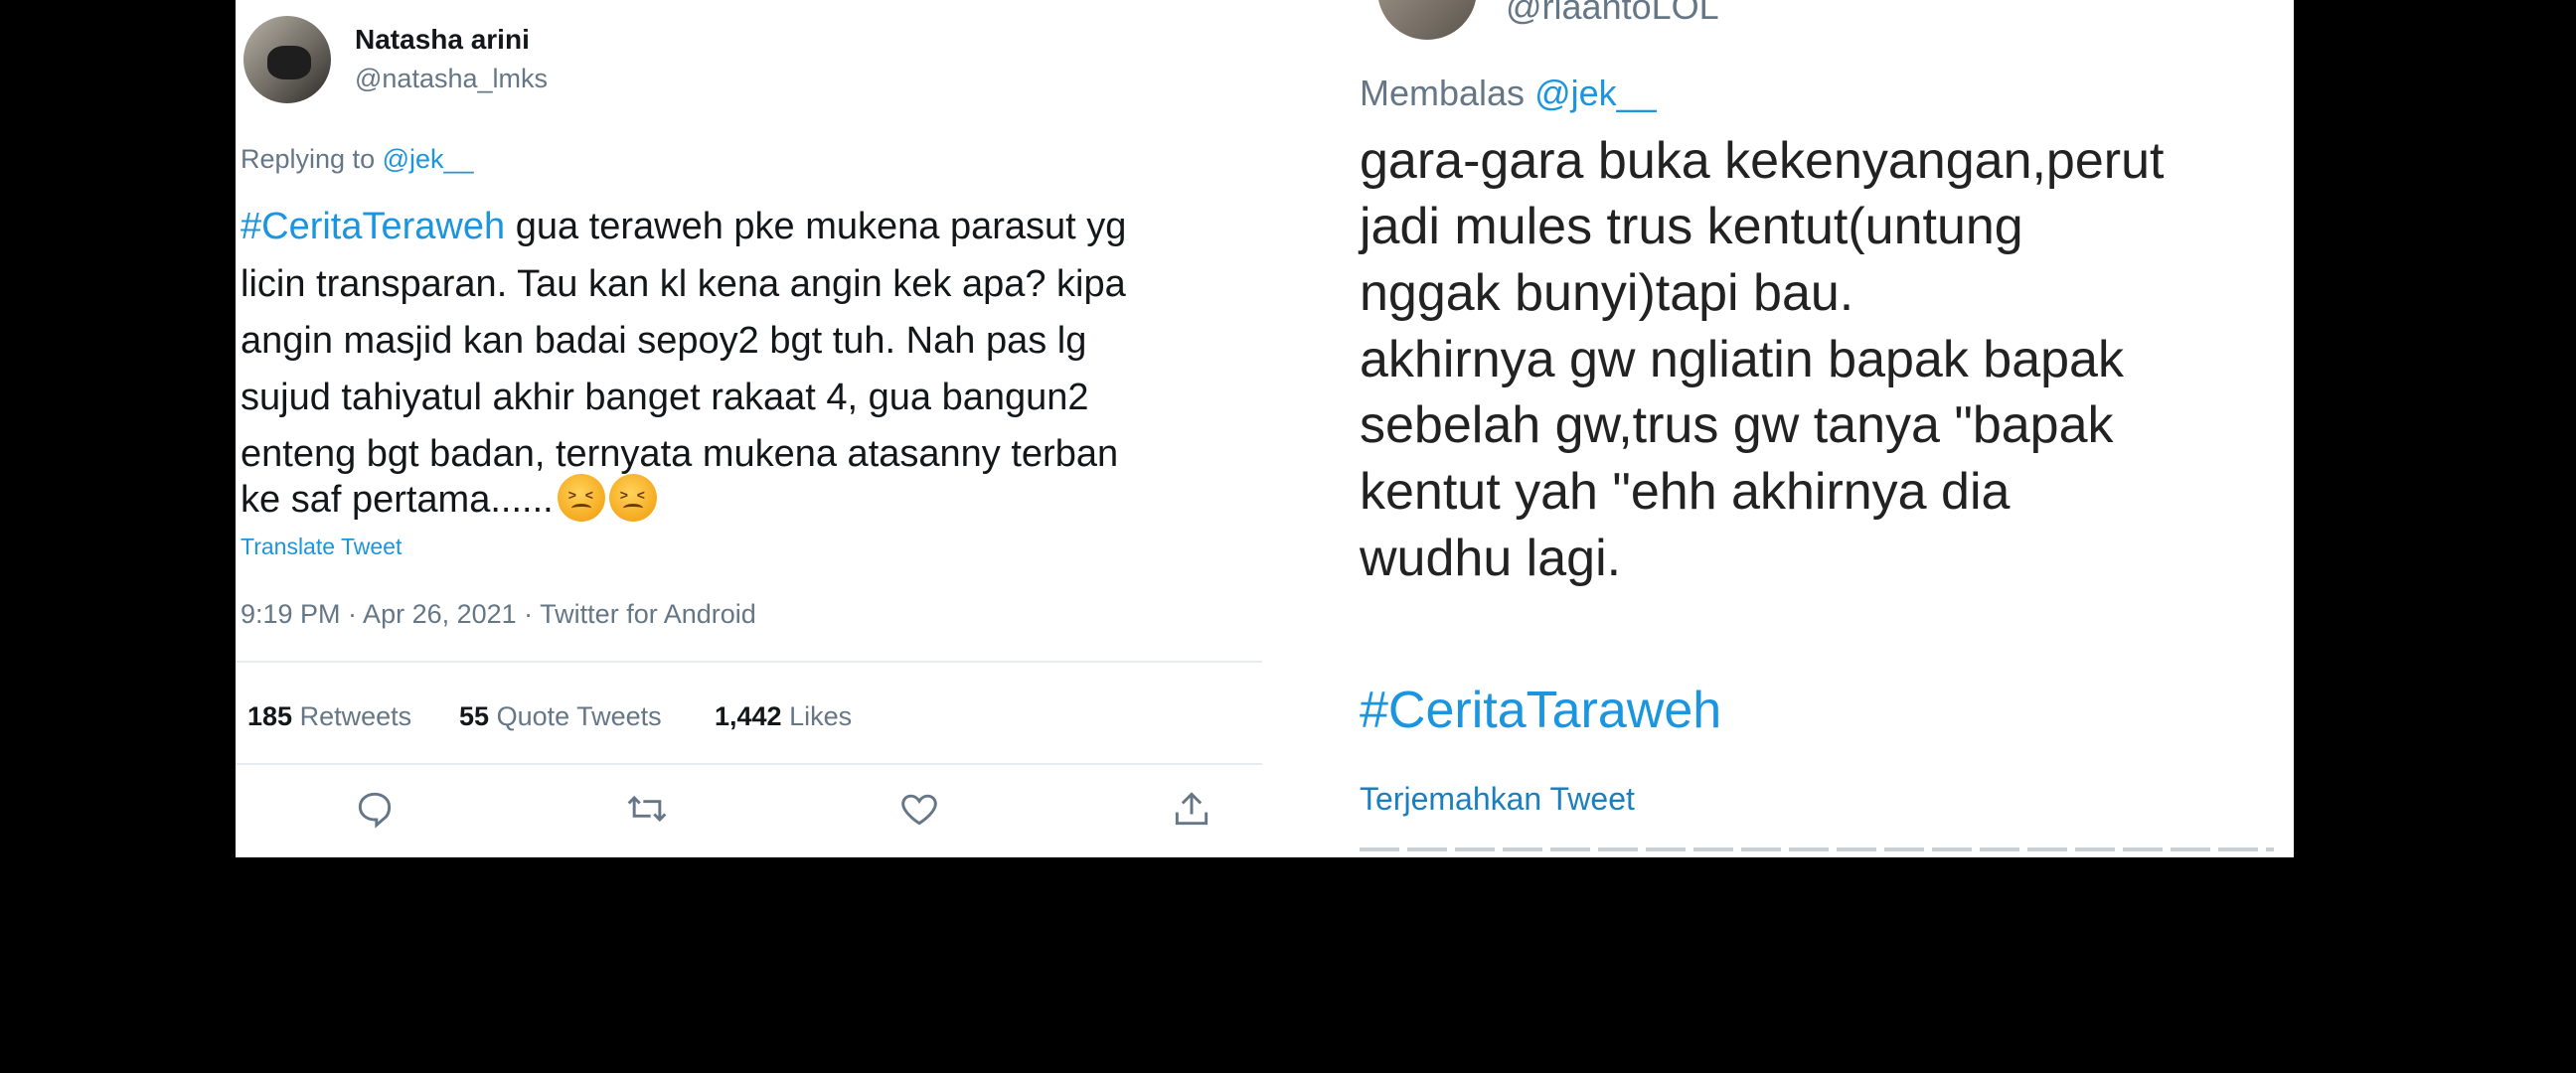 The width and height of the screenshot is (2576, 1073). Describe the element at coordinates (1491, 558) in the screenshot. I see `tweet-text-line: wudhu lagi.` at that location.